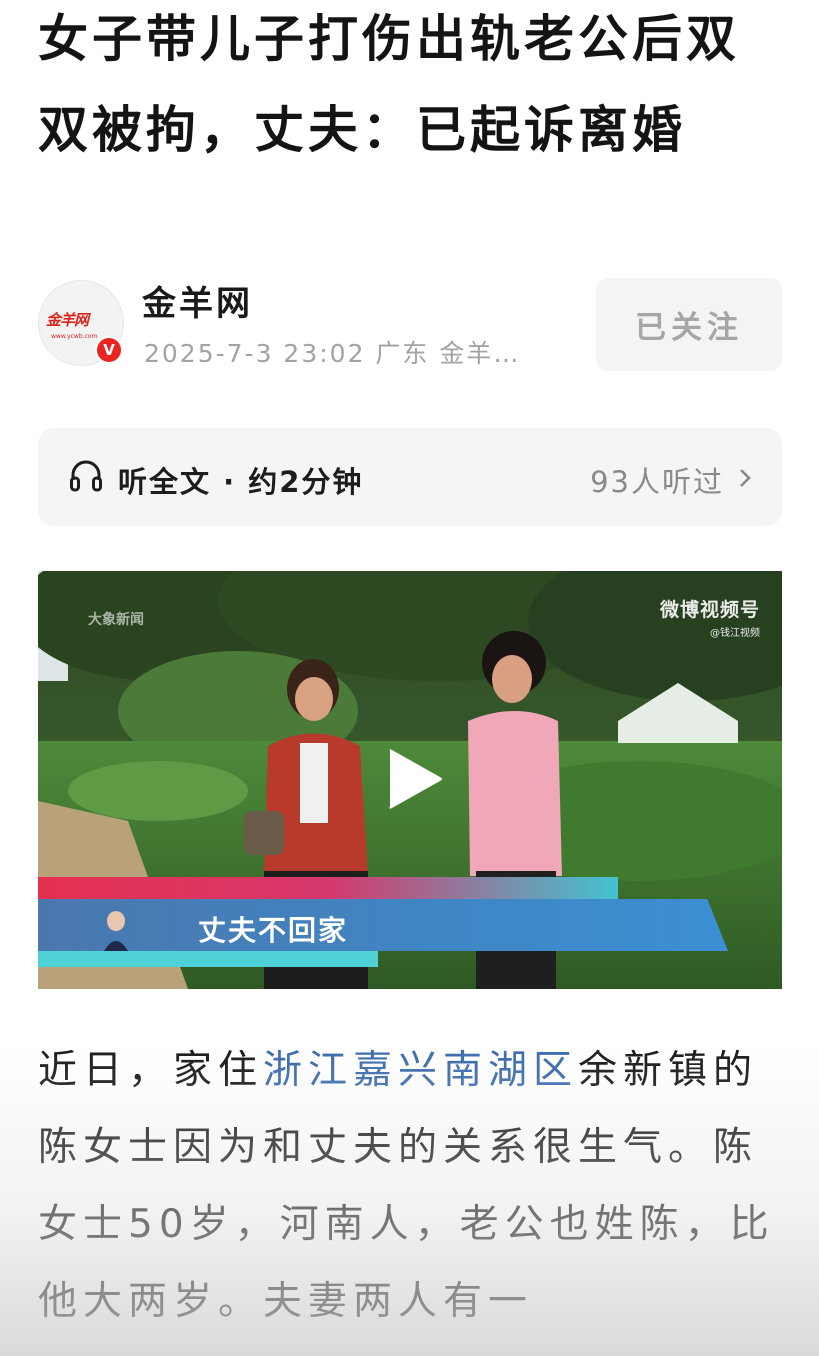  Describe the element at coordinates (420, 1070) in the screenshot. I see `location-link: 浙江嘉兴南湖区` at that location.